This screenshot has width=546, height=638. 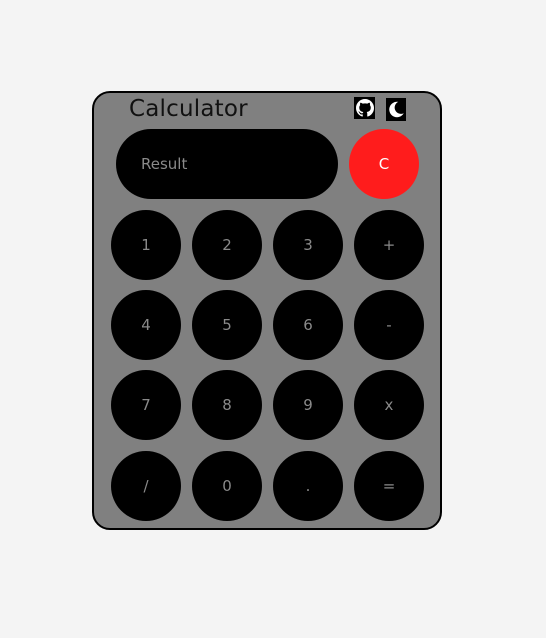 I want to click on key-4: 4, so click(x=146, y=325).